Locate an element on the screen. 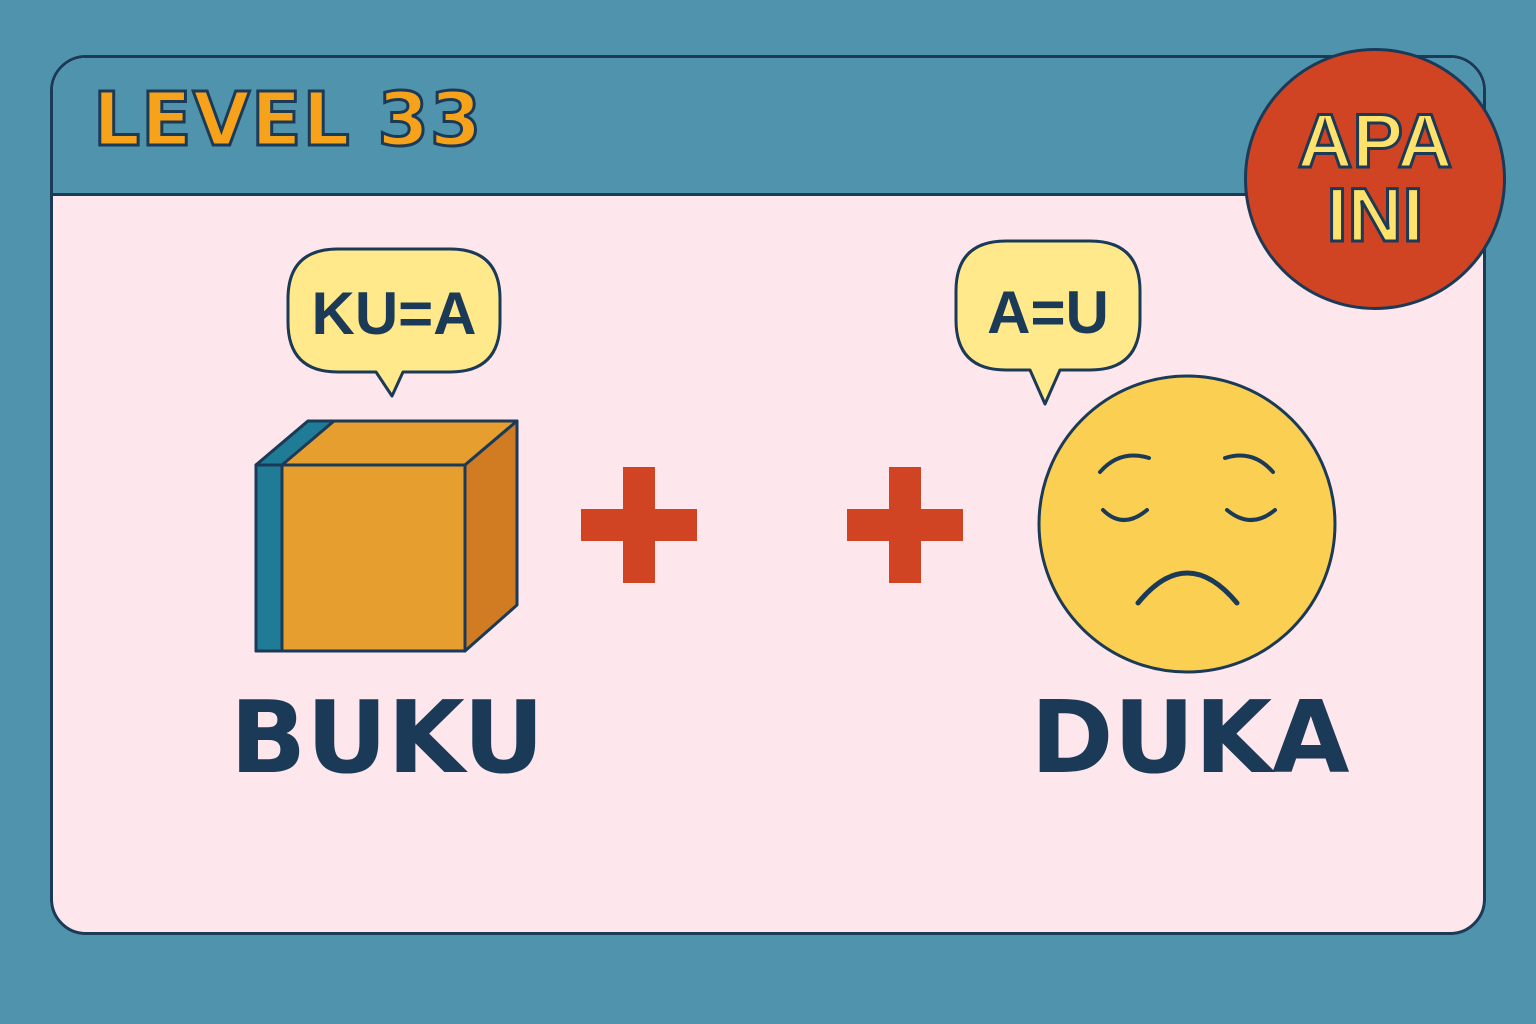 This screenshot has width=1536, height=1024. clue-word-buku: BUKU is located at coordinates (387, 737).